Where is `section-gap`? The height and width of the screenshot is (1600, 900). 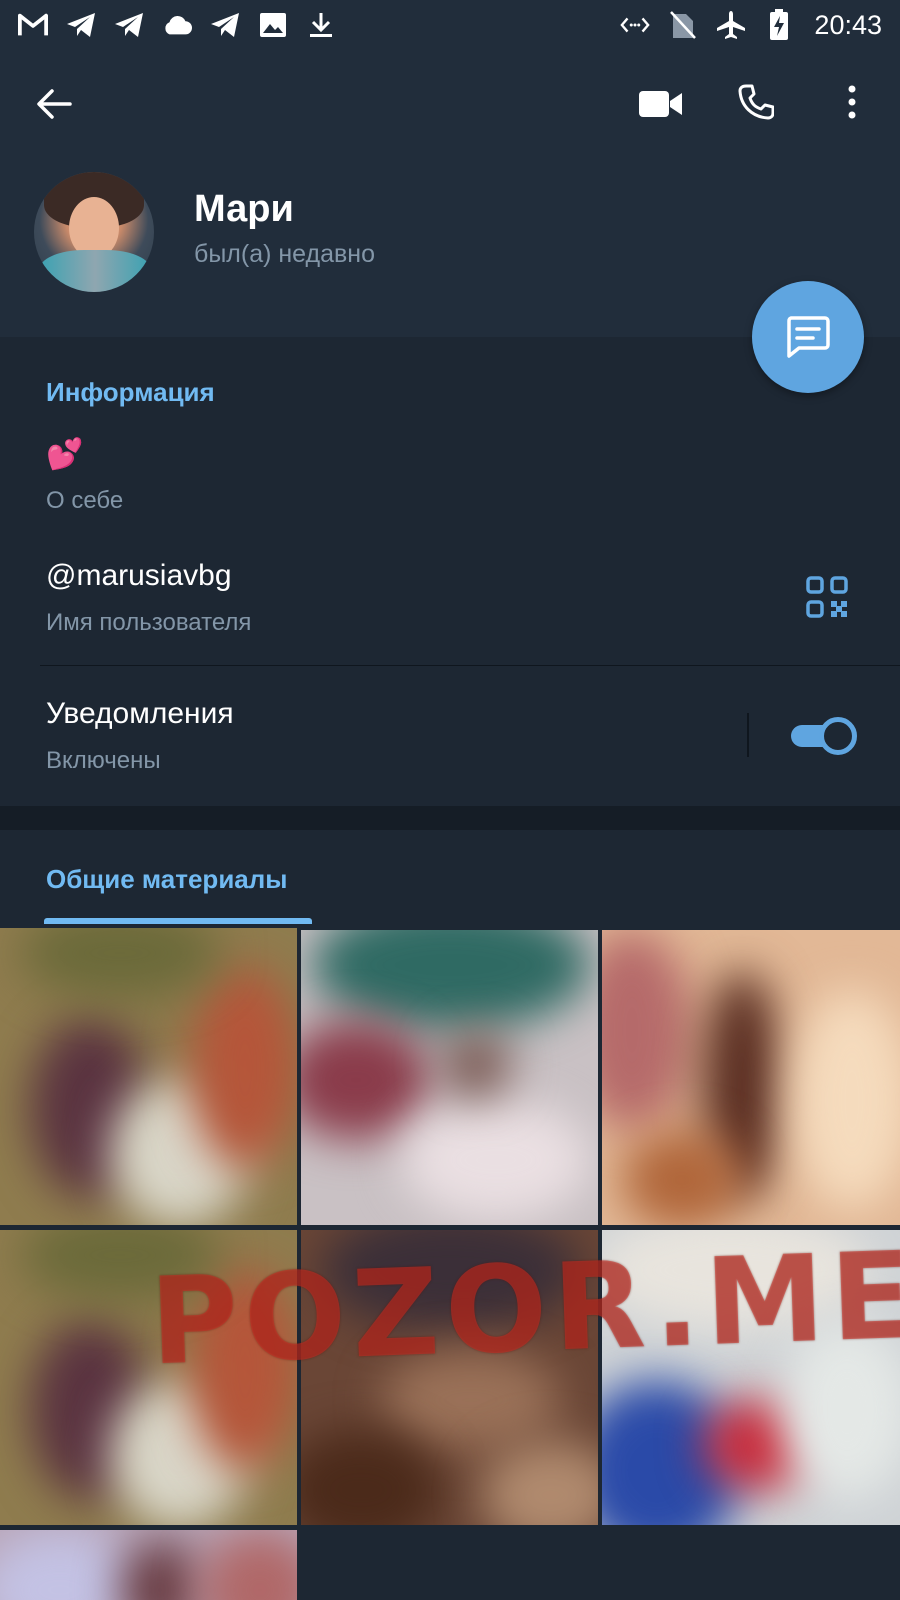 section-gap is located at coordinates (450, 818).